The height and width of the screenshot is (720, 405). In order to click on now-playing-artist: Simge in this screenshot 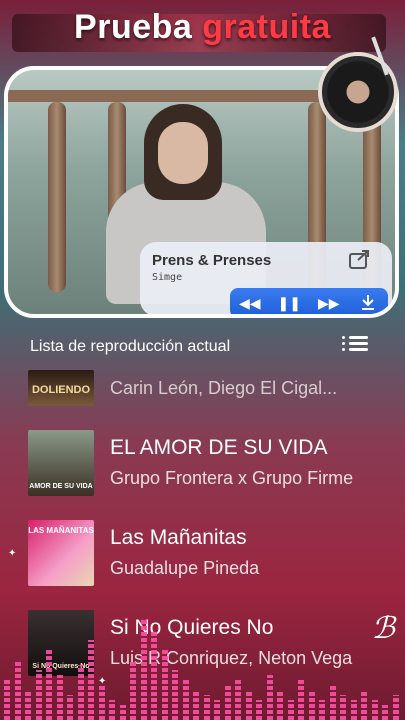, I will do `click(167, 277)`.